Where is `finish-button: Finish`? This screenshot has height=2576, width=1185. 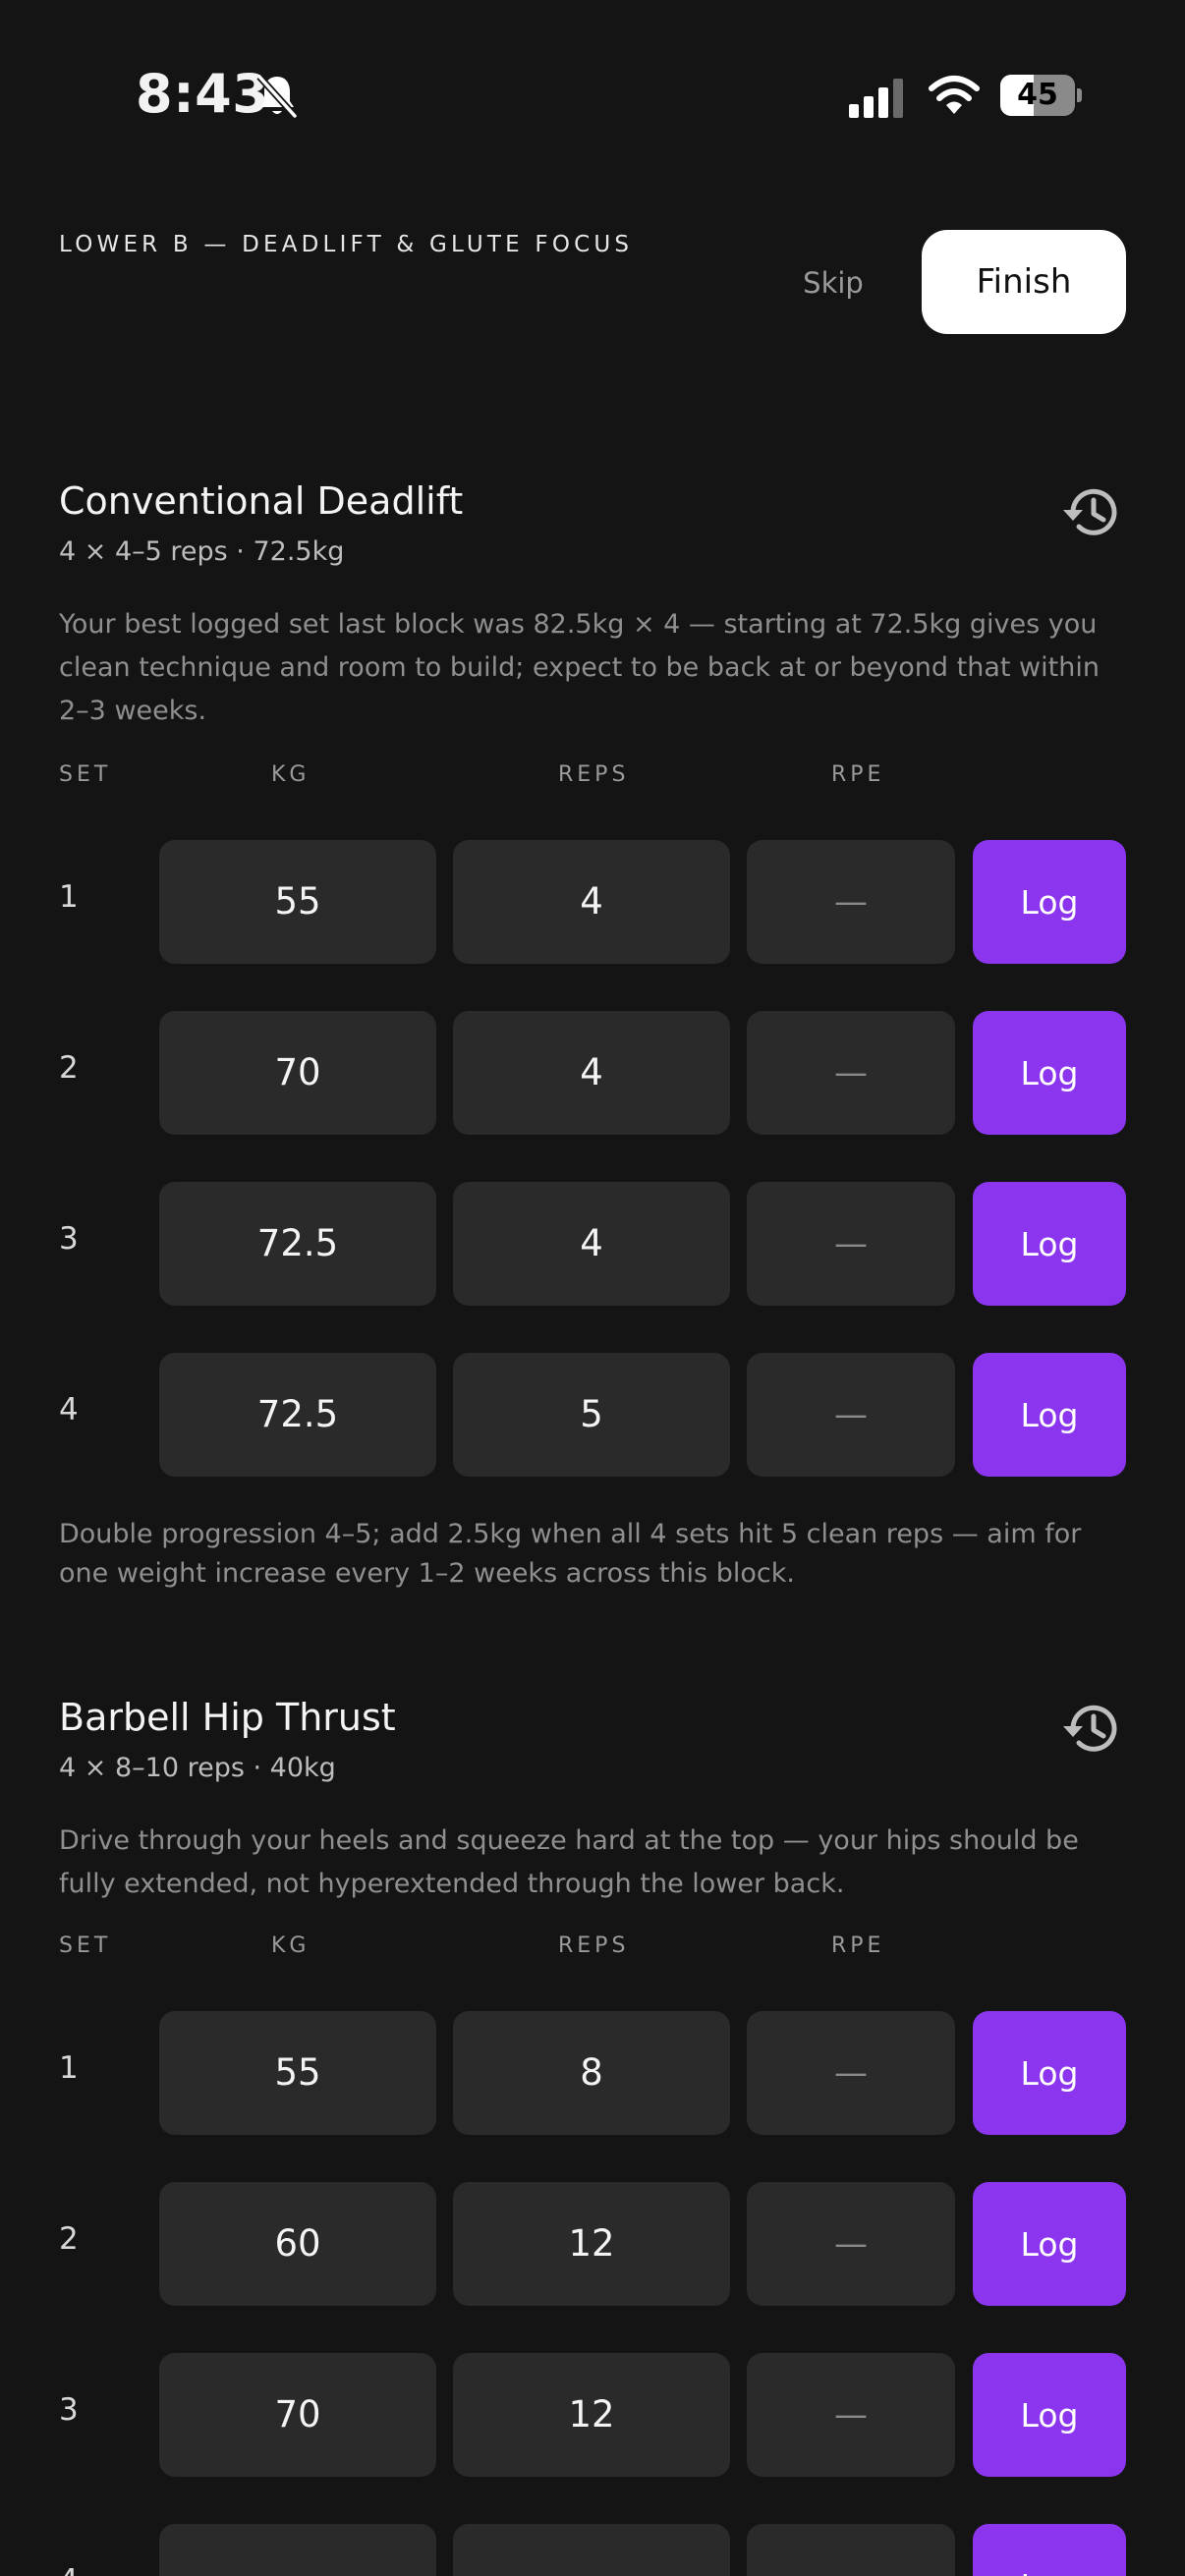 finish-button: Finish is located at coordinates (1024, 282).